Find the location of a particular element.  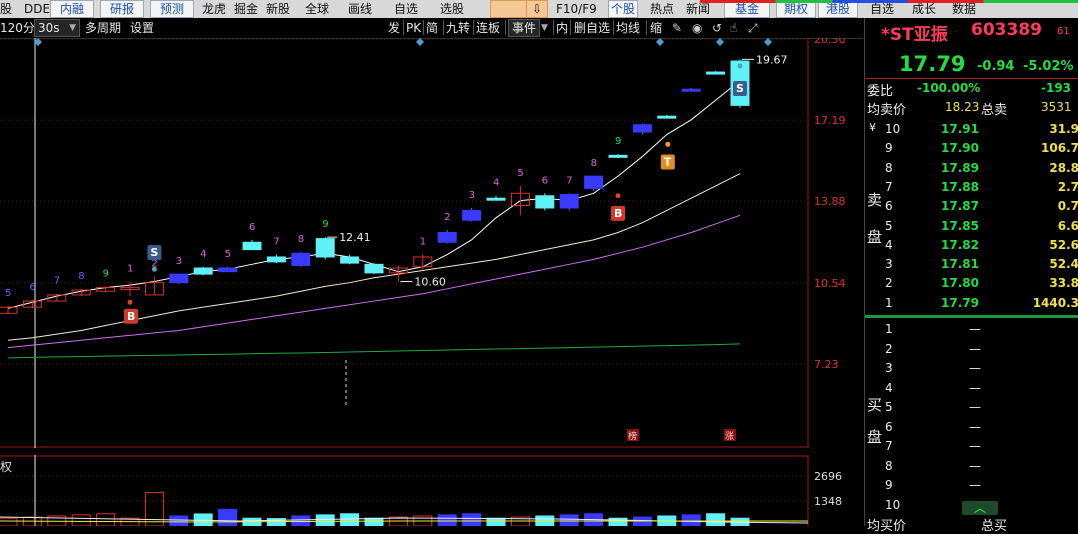

sell-row: 7 17.88 2.7 is located at coordinates (971, 187).